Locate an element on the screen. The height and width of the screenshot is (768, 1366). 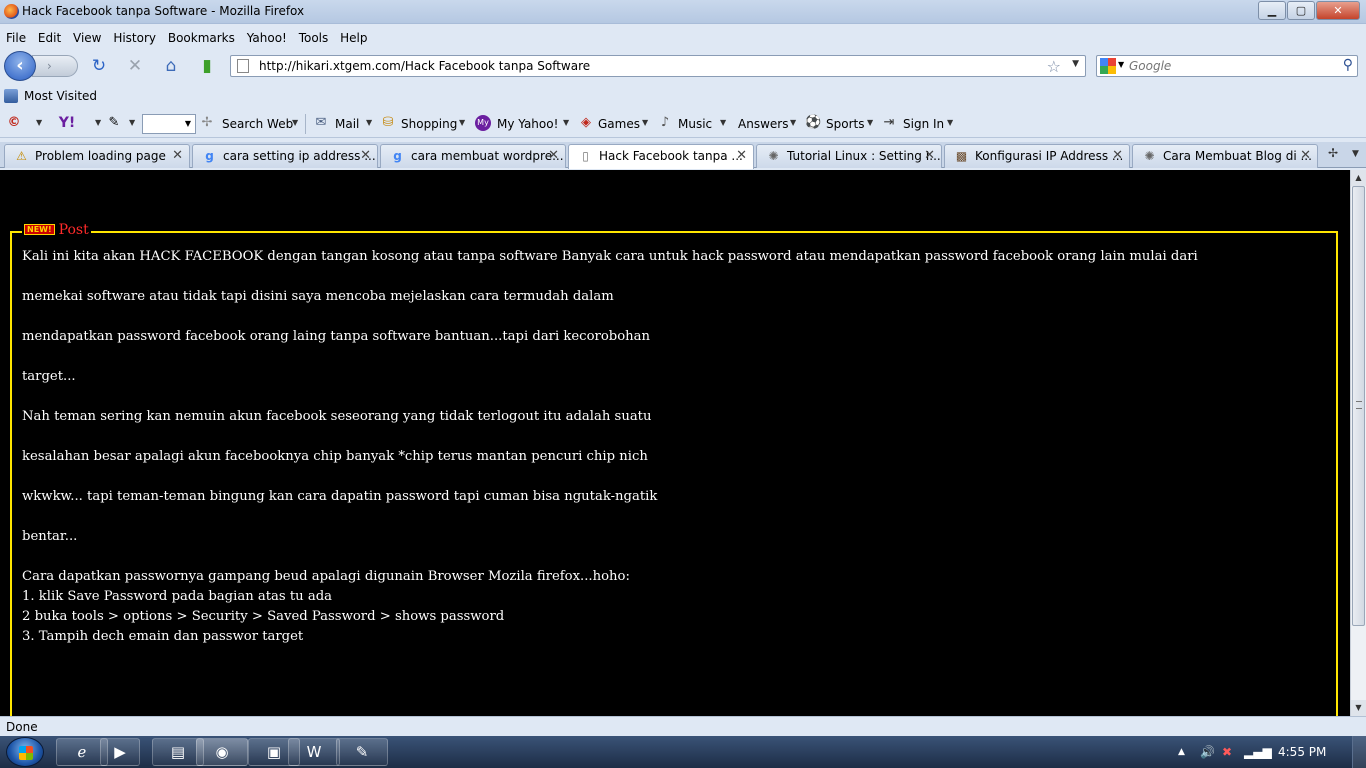
tab-list-chevron-icon: ▼ is located at coordinates (1355, 154).